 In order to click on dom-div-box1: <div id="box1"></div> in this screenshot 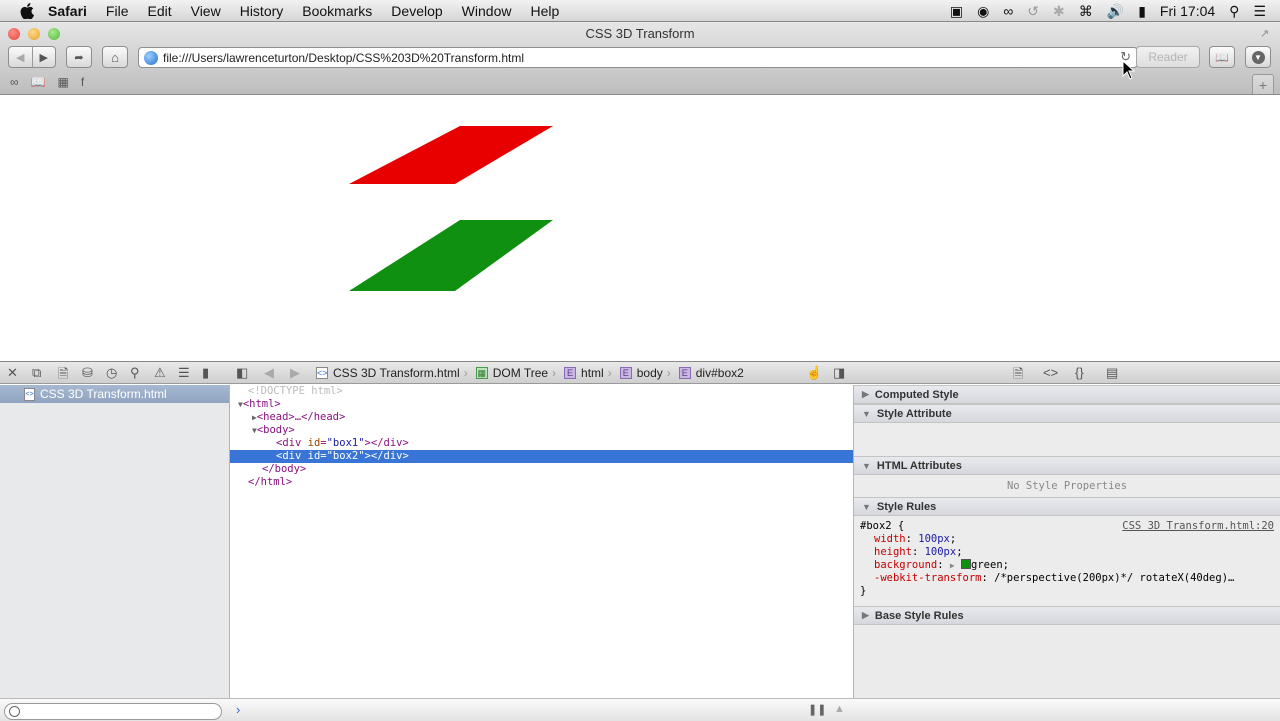, I will do `click(541, 443)`.